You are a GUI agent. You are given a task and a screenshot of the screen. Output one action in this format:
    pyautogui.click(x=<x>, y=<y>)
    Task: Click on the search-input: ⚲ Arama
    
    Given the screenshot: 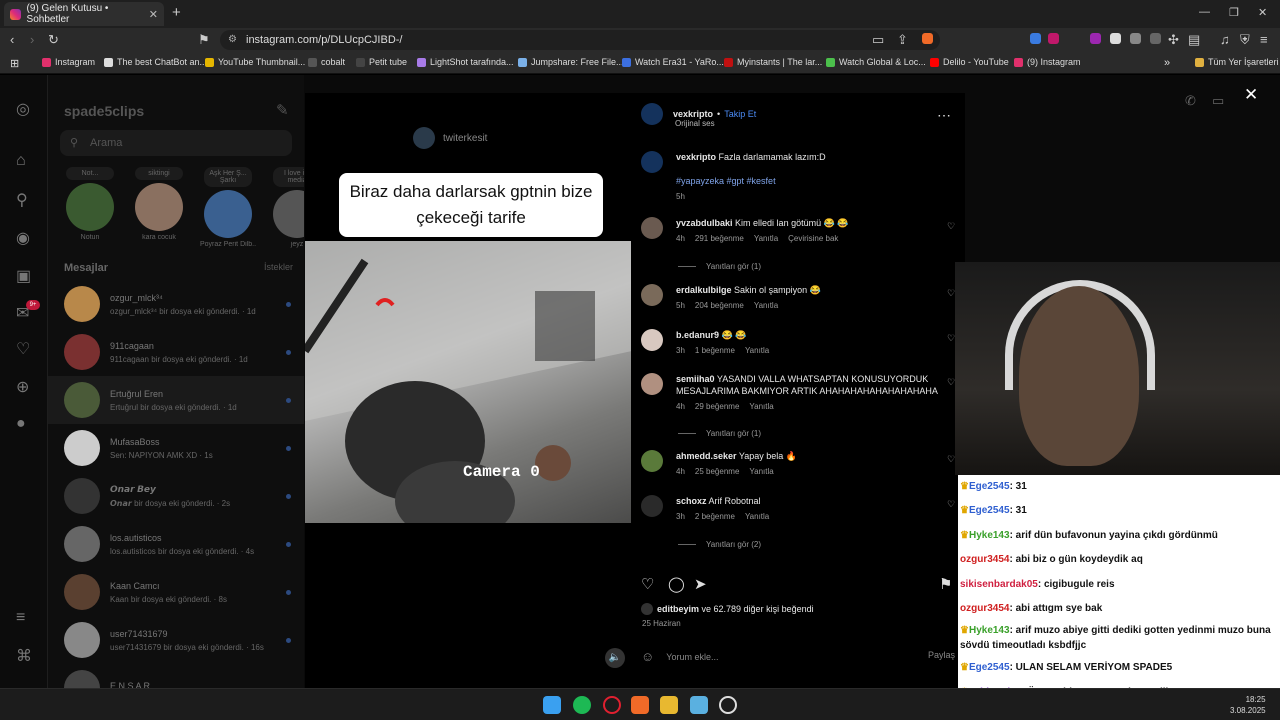 What is the action you would take?
    pyautogui.click(x=176, y=143)
    